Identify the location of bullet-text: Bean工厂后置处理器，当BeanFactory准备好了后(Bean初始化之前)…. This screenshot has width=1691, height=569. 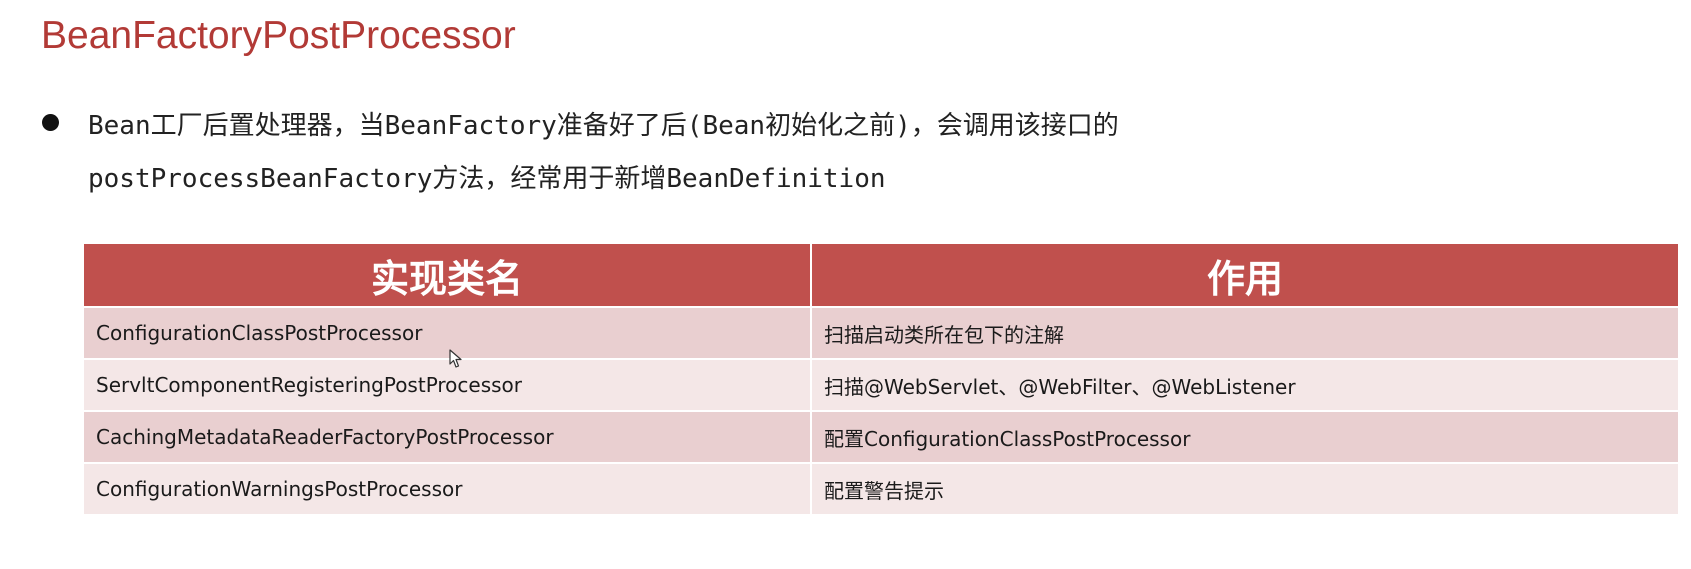
(715, 153).